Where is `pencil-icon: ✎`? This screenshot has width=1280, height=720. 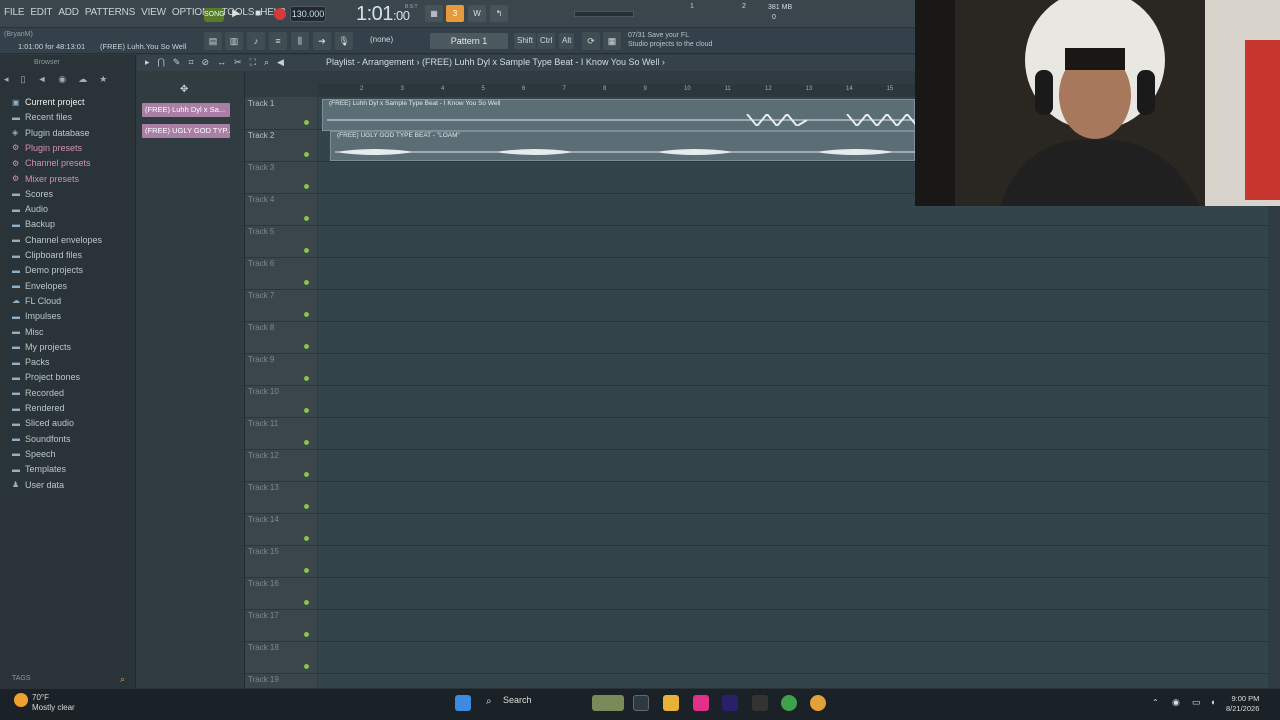
pencil-icon: ✎ is located at coordinates (177, 62).